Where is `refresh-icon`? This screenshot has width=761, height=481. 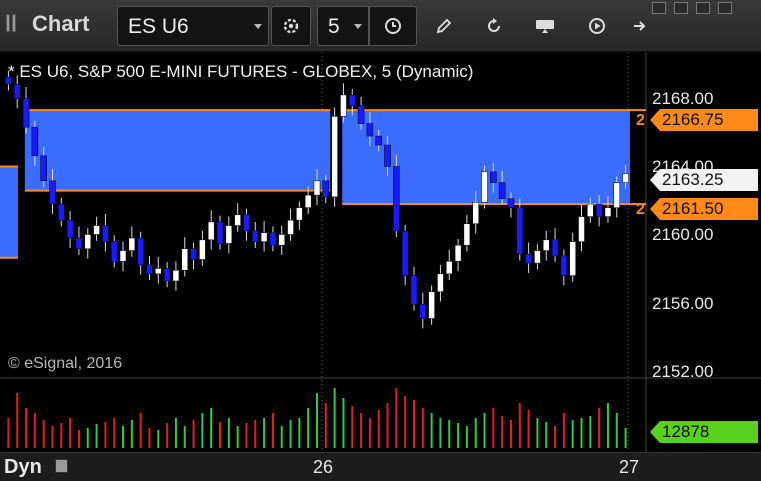 refresh-icon is located at coordinates (494, 25).